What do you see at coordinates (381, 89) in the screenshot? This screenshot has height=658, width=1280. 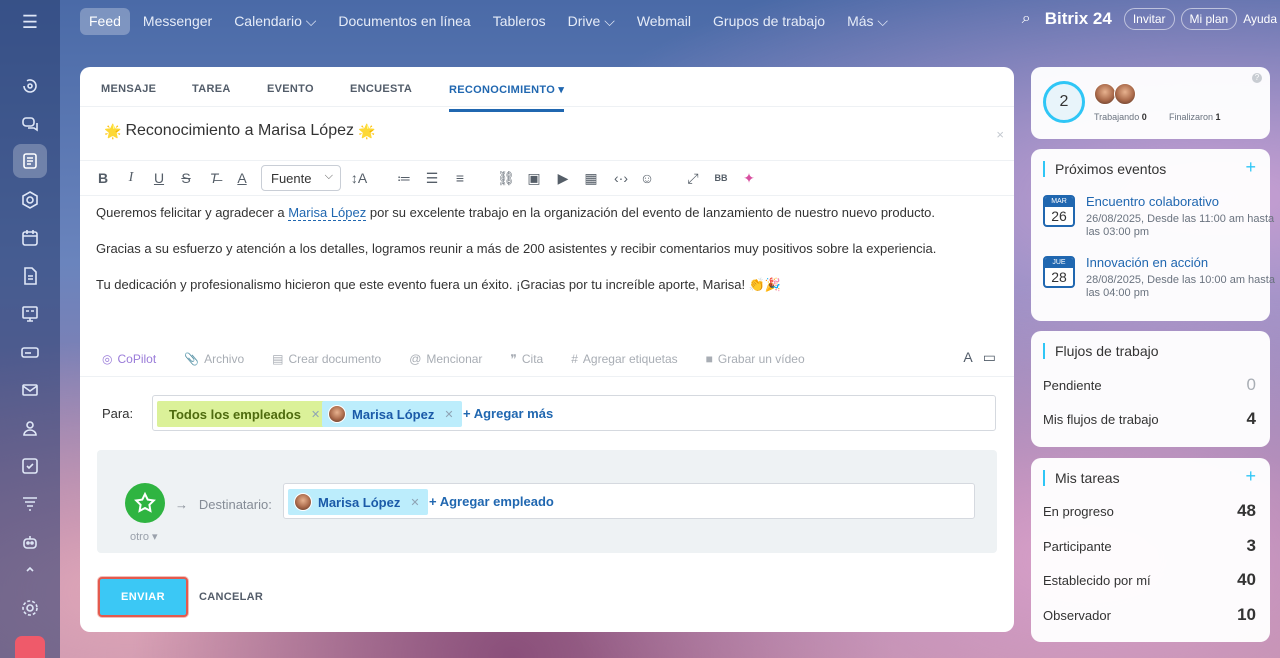 I see `tab-poll: ENCUESTA` at bounding box center [381, 89].